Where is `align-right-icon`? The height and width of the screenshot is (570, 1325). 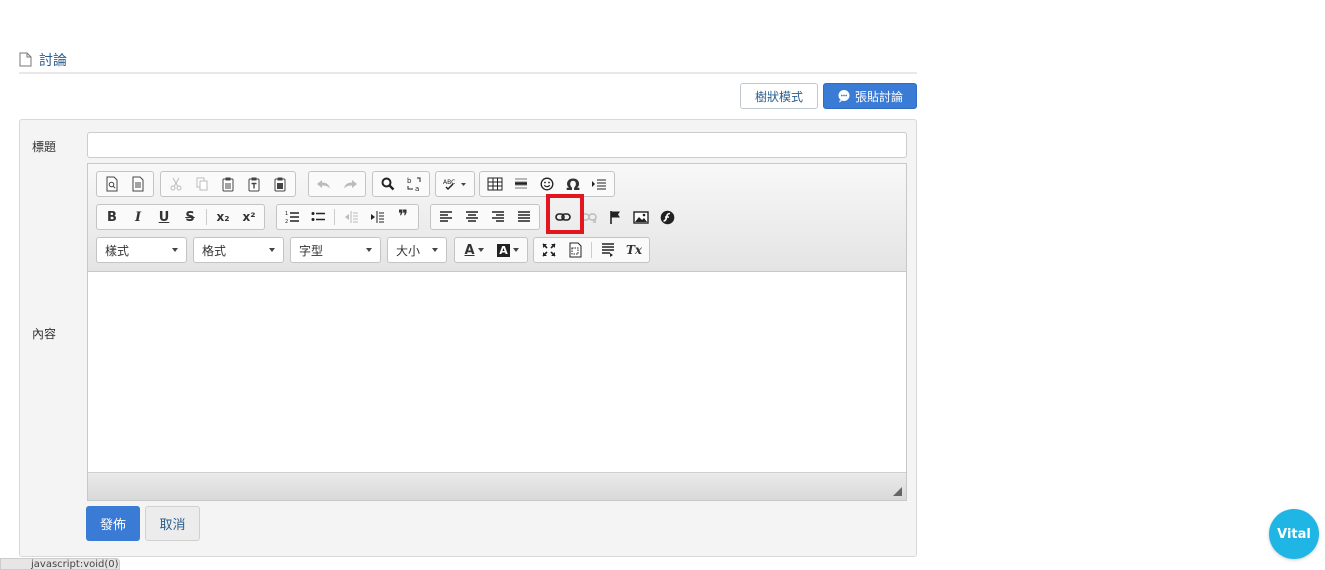
align-right-icon is located at coordinates (498, 217).